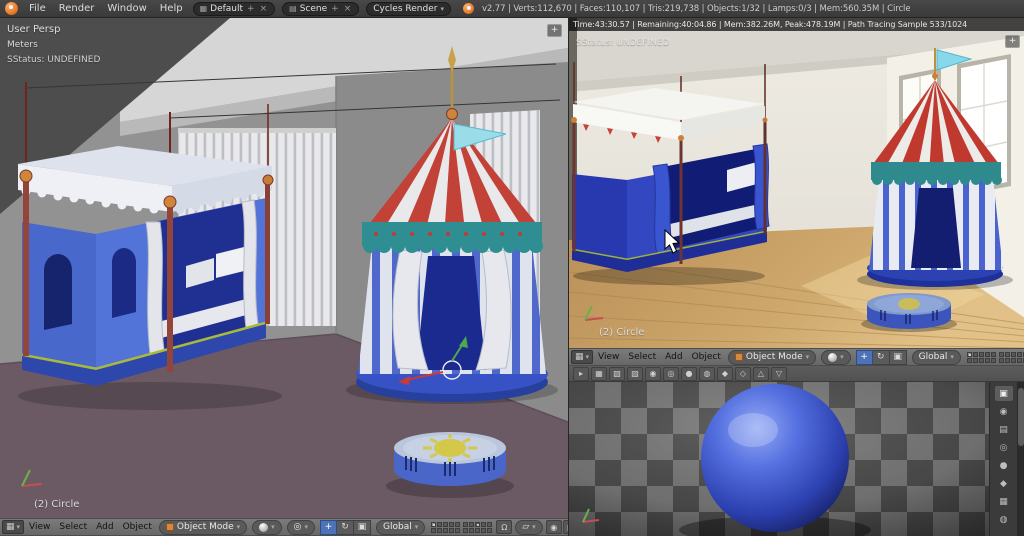  Describe the element at coordinates (264, 9) in the screenshot. I see `close-layout-icon: ×` at that location.